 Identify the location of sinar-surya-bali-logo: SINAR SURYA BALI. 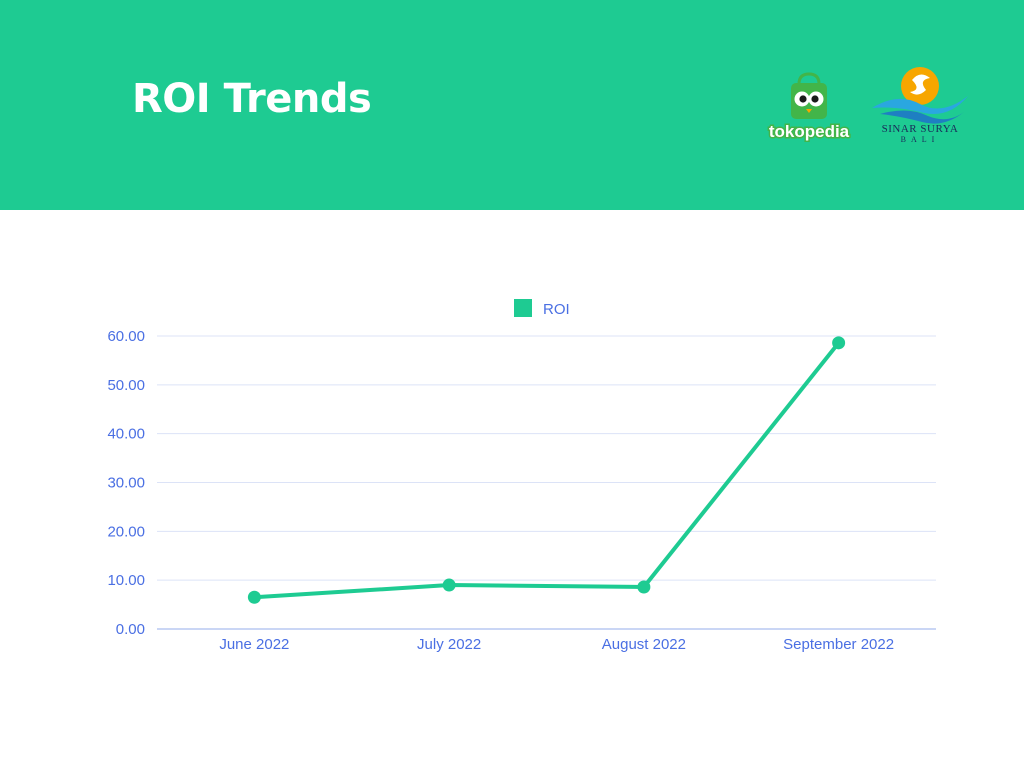
(920, 105).